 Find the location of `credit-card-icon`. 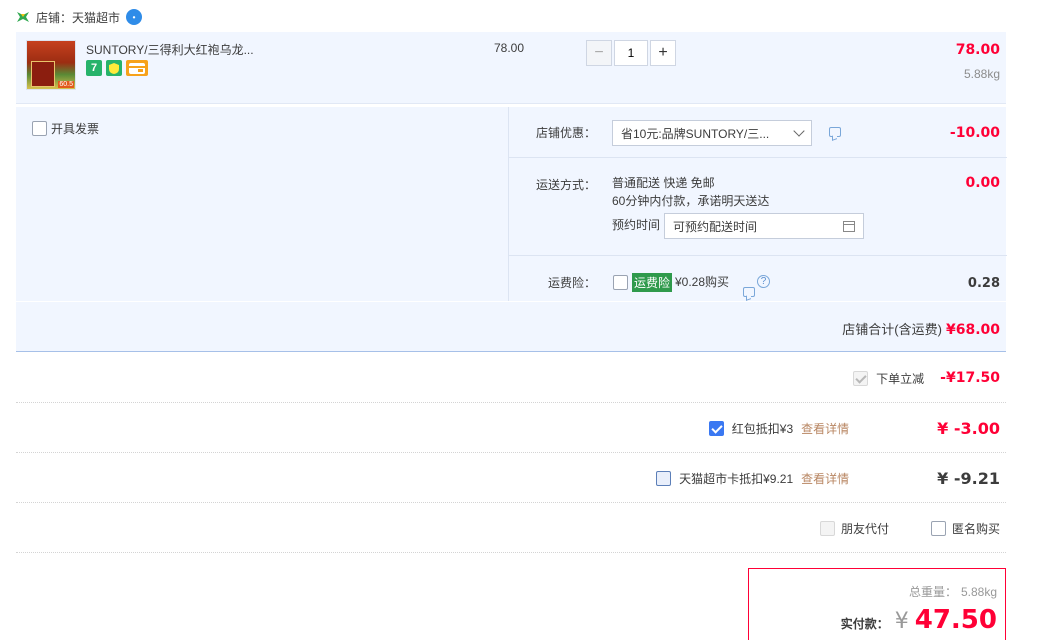

credit-card-icon is located at coordinates (137, 68).